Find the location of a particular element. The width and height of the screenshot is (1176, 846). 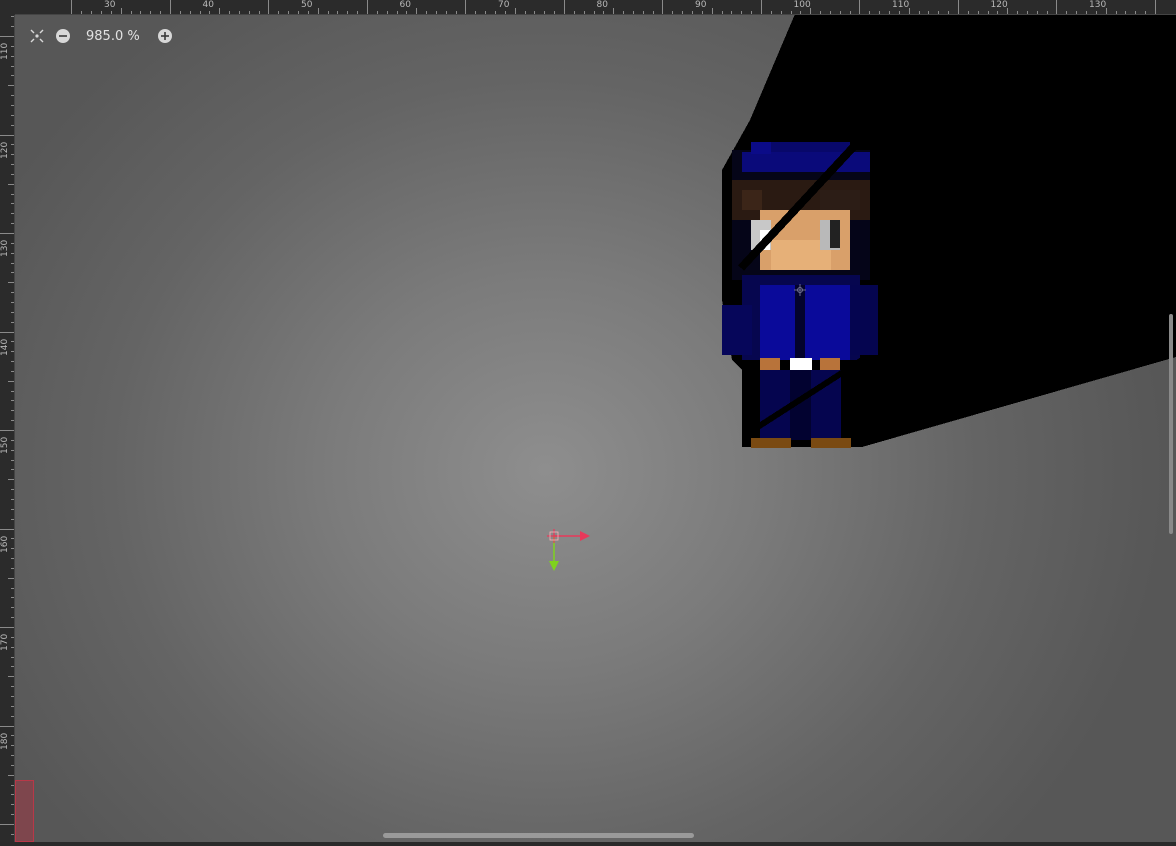

ruler-corner is located at coordinates (7, 7).